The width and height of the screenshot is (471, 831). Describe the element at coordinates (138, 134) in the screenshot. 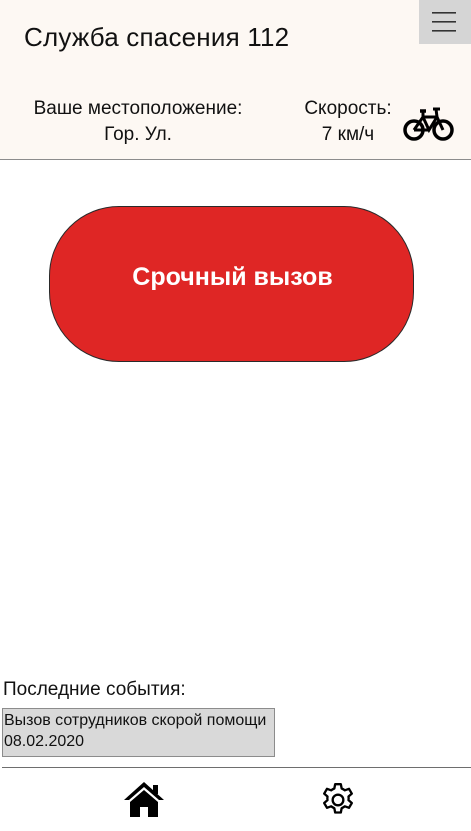

I see `location-value: Гор. Ул.` at that location.